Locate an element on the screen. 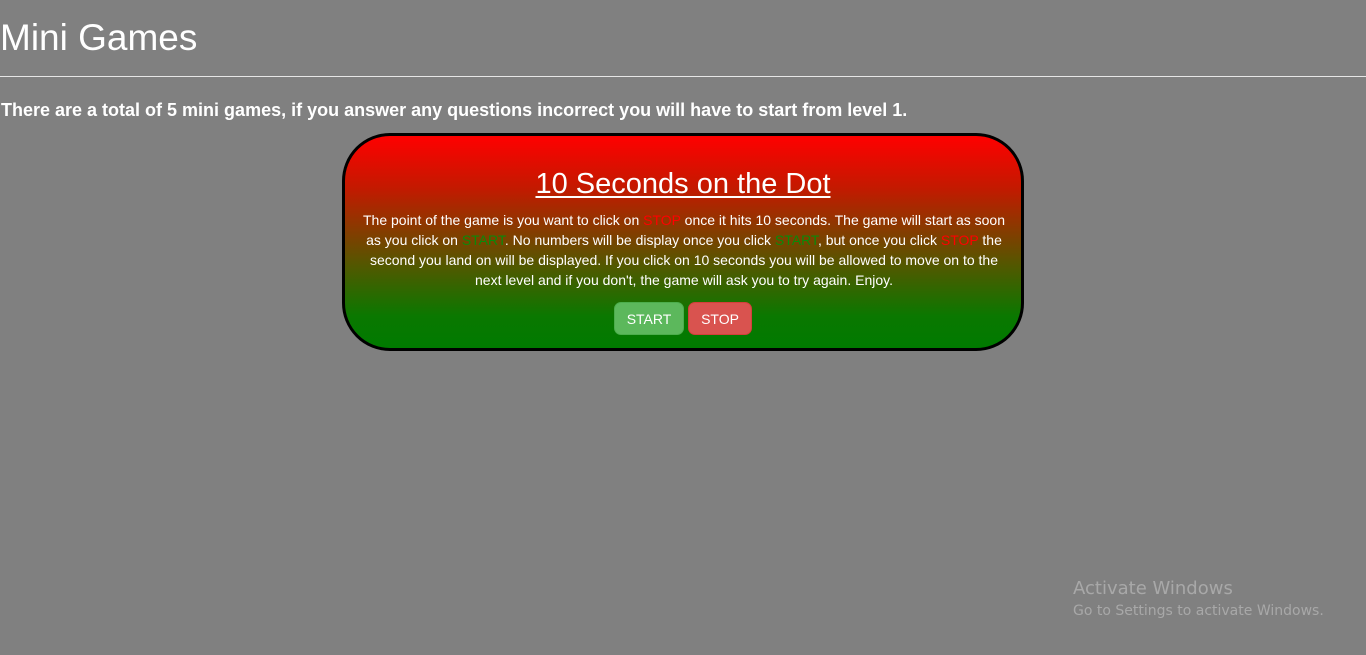  watermark-title: Activate Windows is located at coordinates (1153, 588).